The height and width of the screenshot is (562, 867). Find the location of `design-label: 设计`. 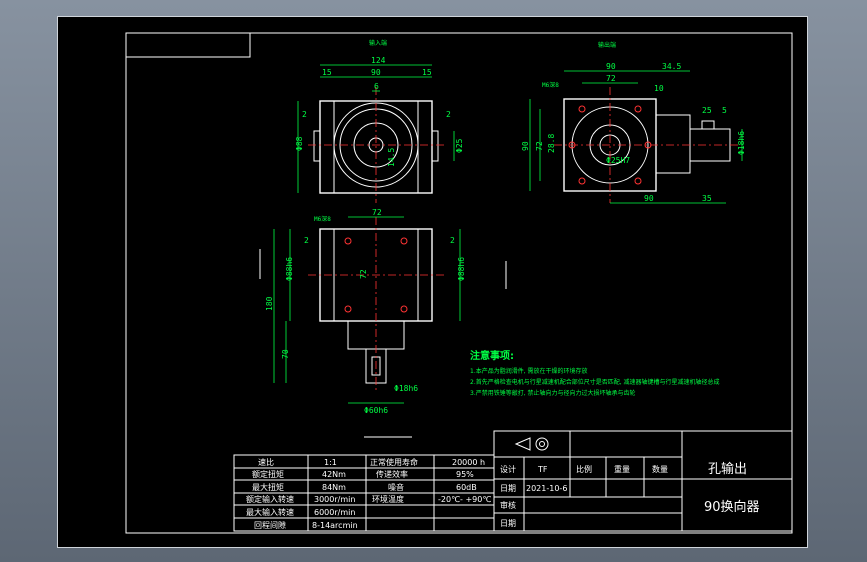

design-label: 设计 is located at coordinates (508, 469).